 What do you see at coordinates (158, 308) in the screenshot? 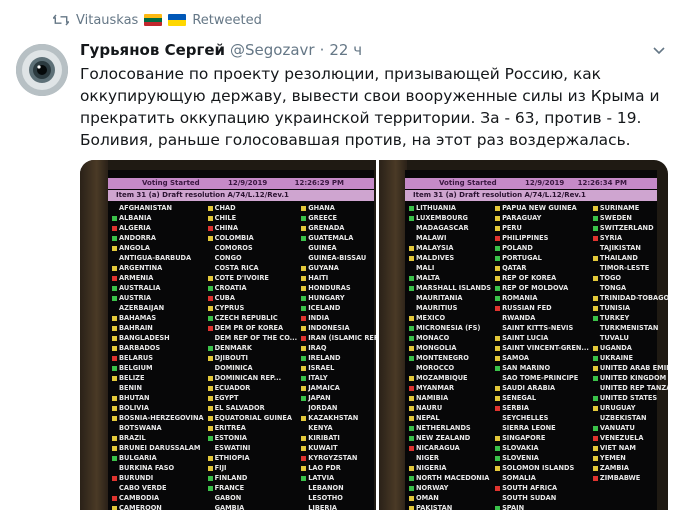
I see `country-row: AZERBAIJAN` at bounding box center [158, 308].